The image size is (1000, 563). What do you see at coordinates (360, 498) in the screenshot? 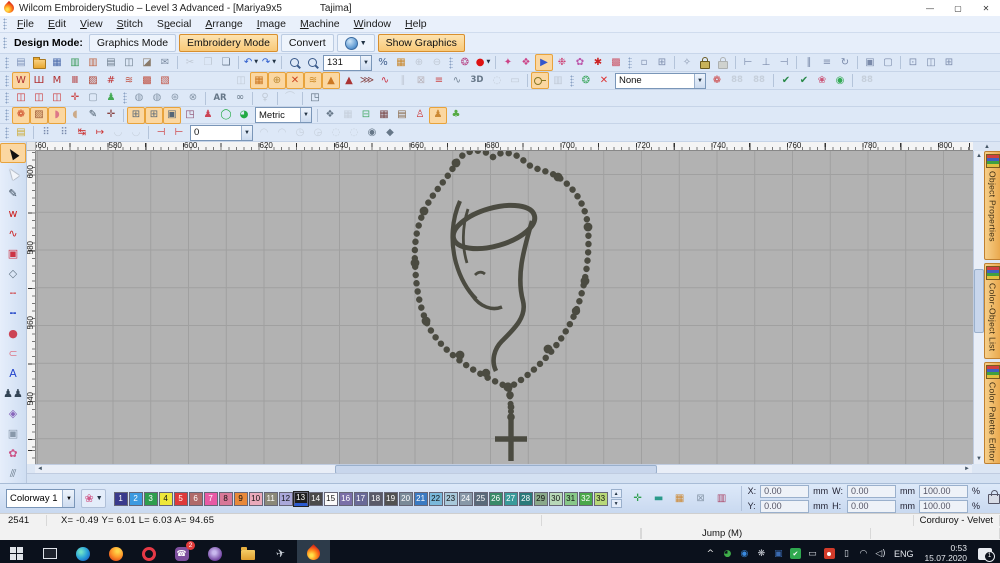
I see `color-swatch-17: 17` at bounding box center [360, 498].